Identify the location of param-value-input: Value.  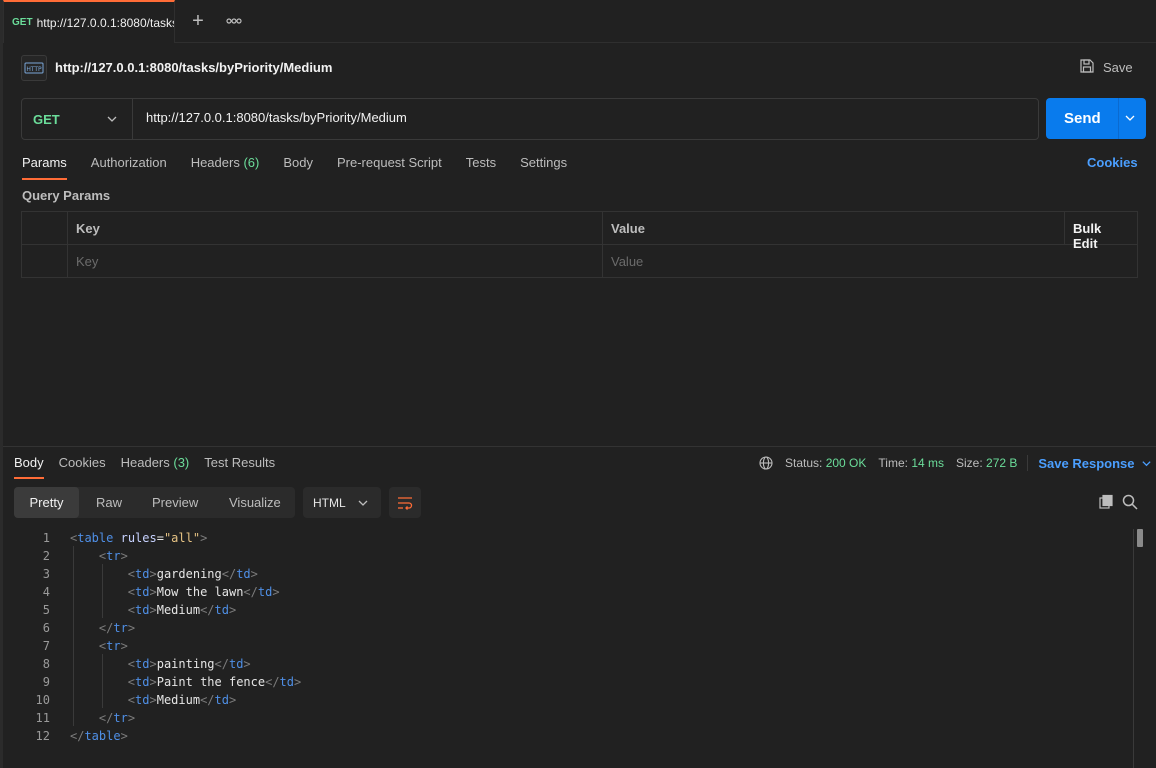
(870, 261).